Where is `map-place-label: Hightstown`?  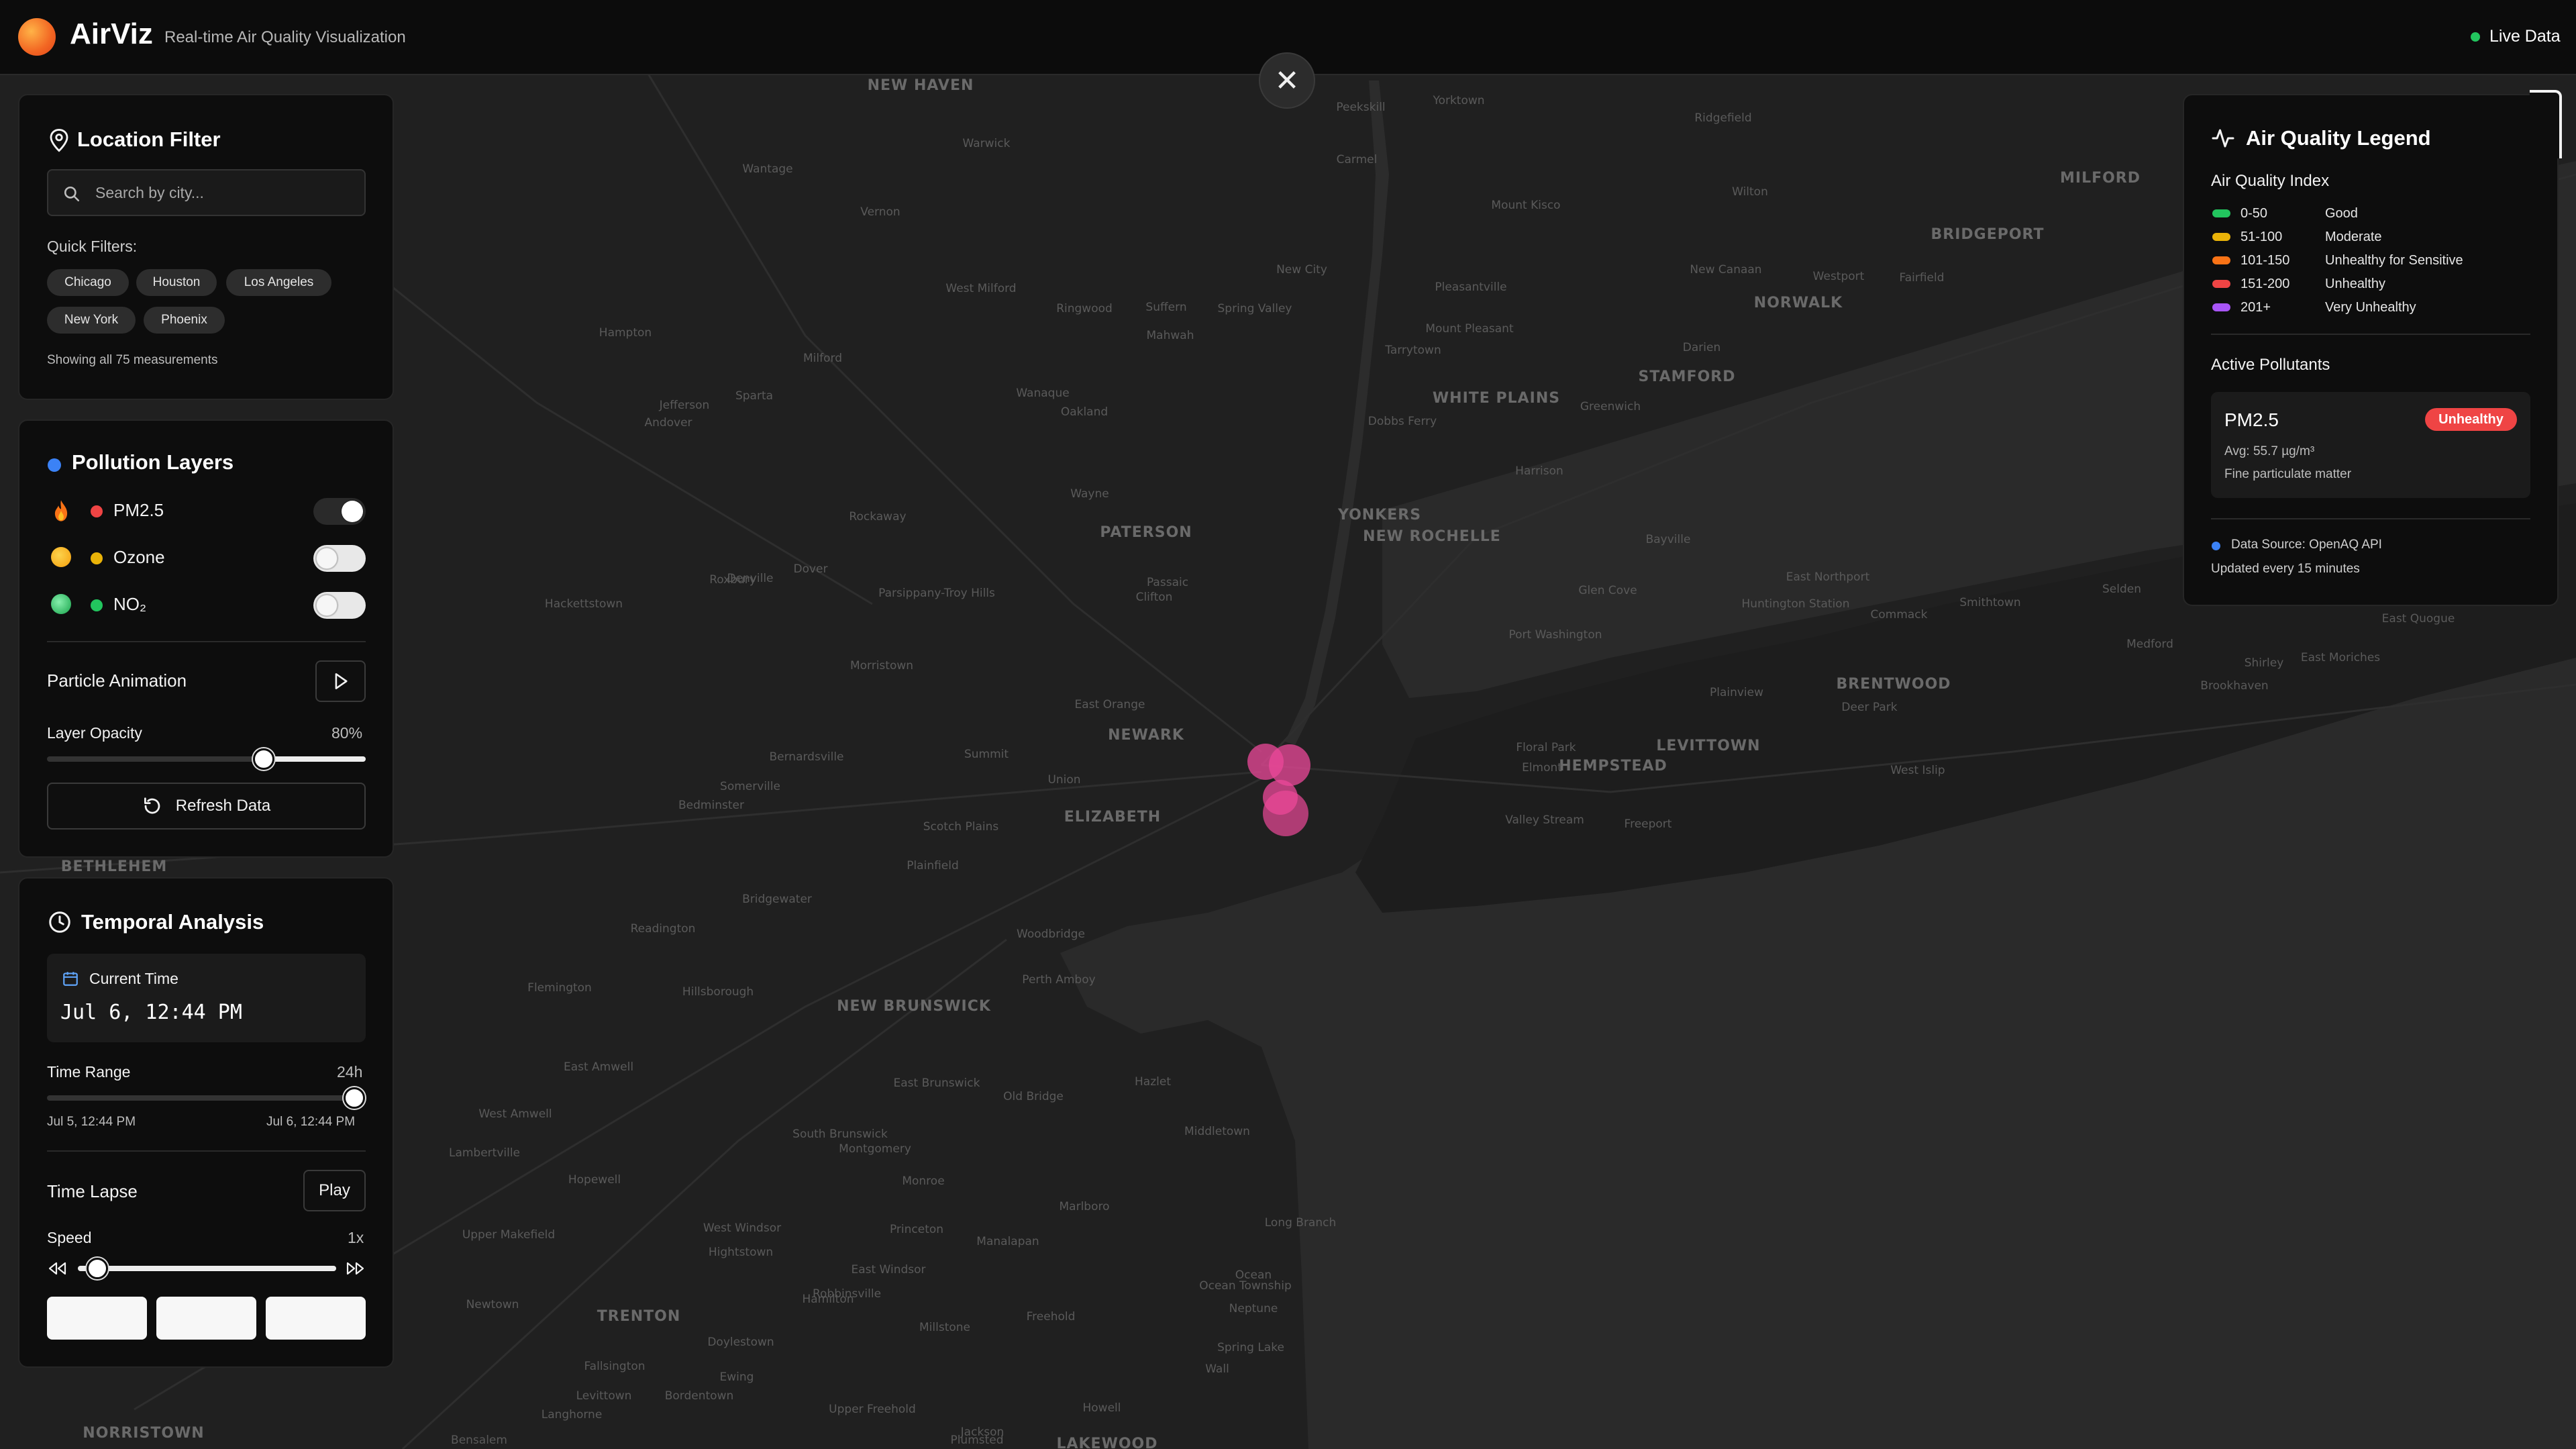
map-place-label: Hightstown is located at coordinates (741, 1252).